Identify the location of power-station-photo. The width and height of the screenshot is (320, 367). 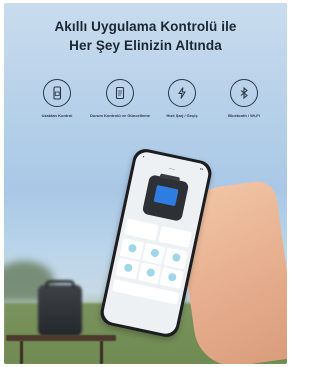
(60, 308).